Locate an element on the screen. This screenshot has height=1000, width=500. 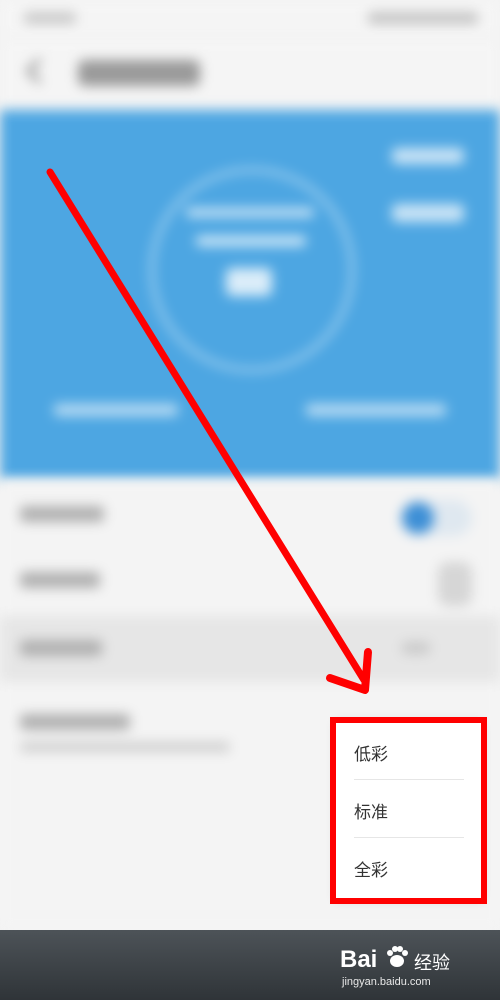
status-bar is located at coordinates (250, 19).